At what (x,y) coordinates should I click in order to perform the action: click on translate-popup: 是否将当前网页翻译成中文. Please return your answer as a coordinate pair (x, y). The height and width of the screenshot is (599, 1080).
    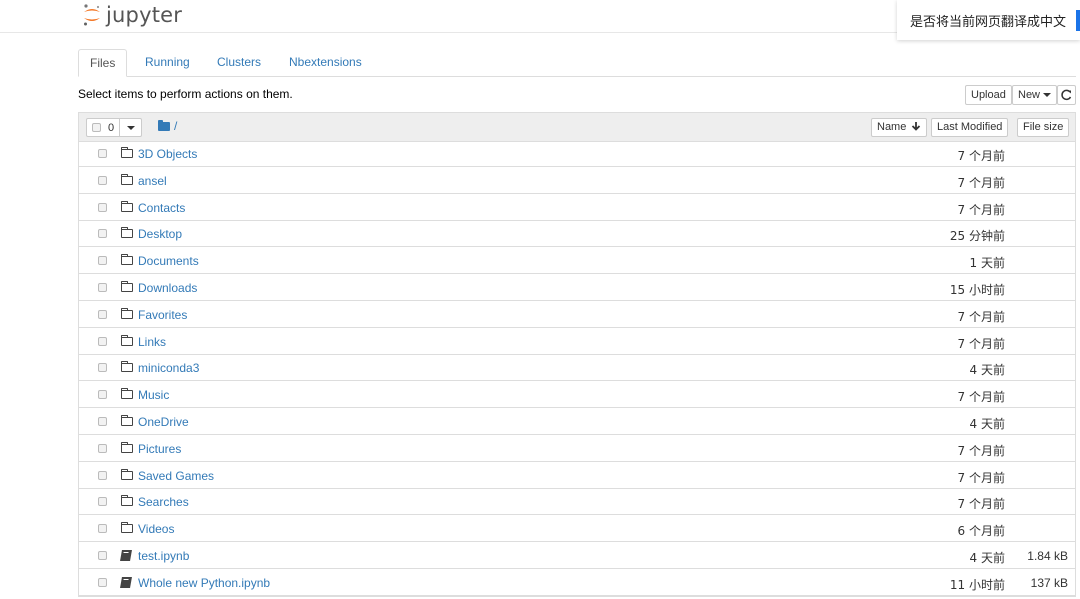
    Looking at the image, I should click on (988, 20).